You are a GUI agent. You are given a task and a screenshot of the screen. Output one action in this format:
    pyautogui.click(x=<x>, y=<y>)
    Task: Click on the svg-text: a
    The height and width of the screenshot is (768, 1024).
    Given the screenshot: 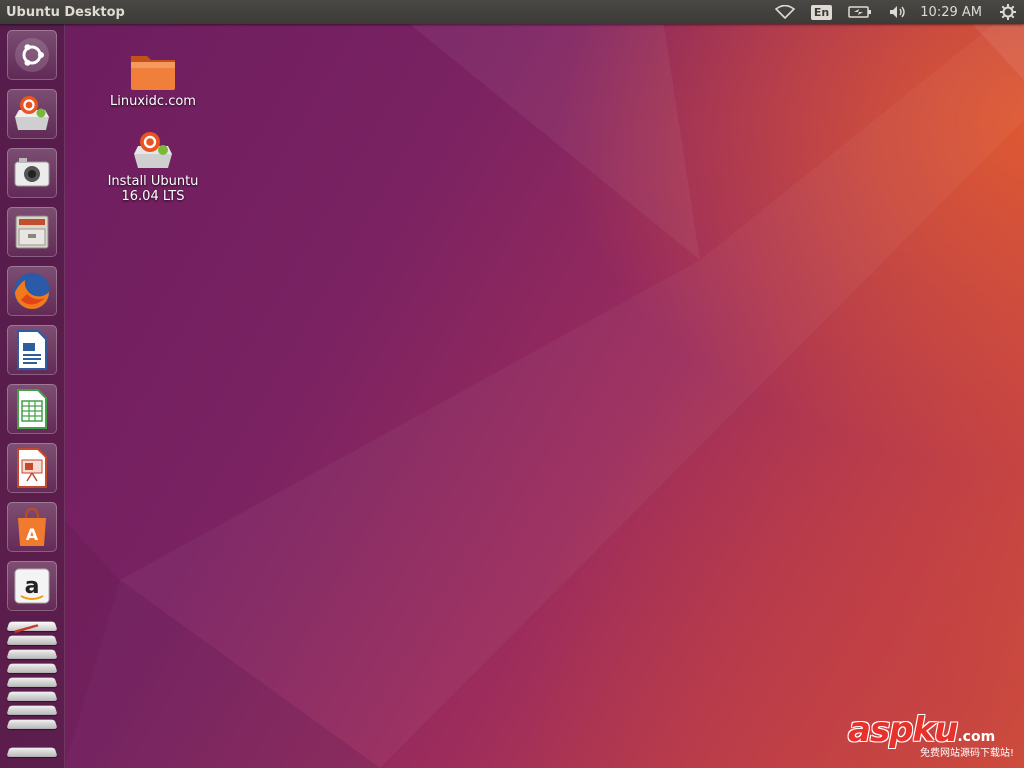 What is the action you would take?
    pyautogui.click(x=32, y=586)
    